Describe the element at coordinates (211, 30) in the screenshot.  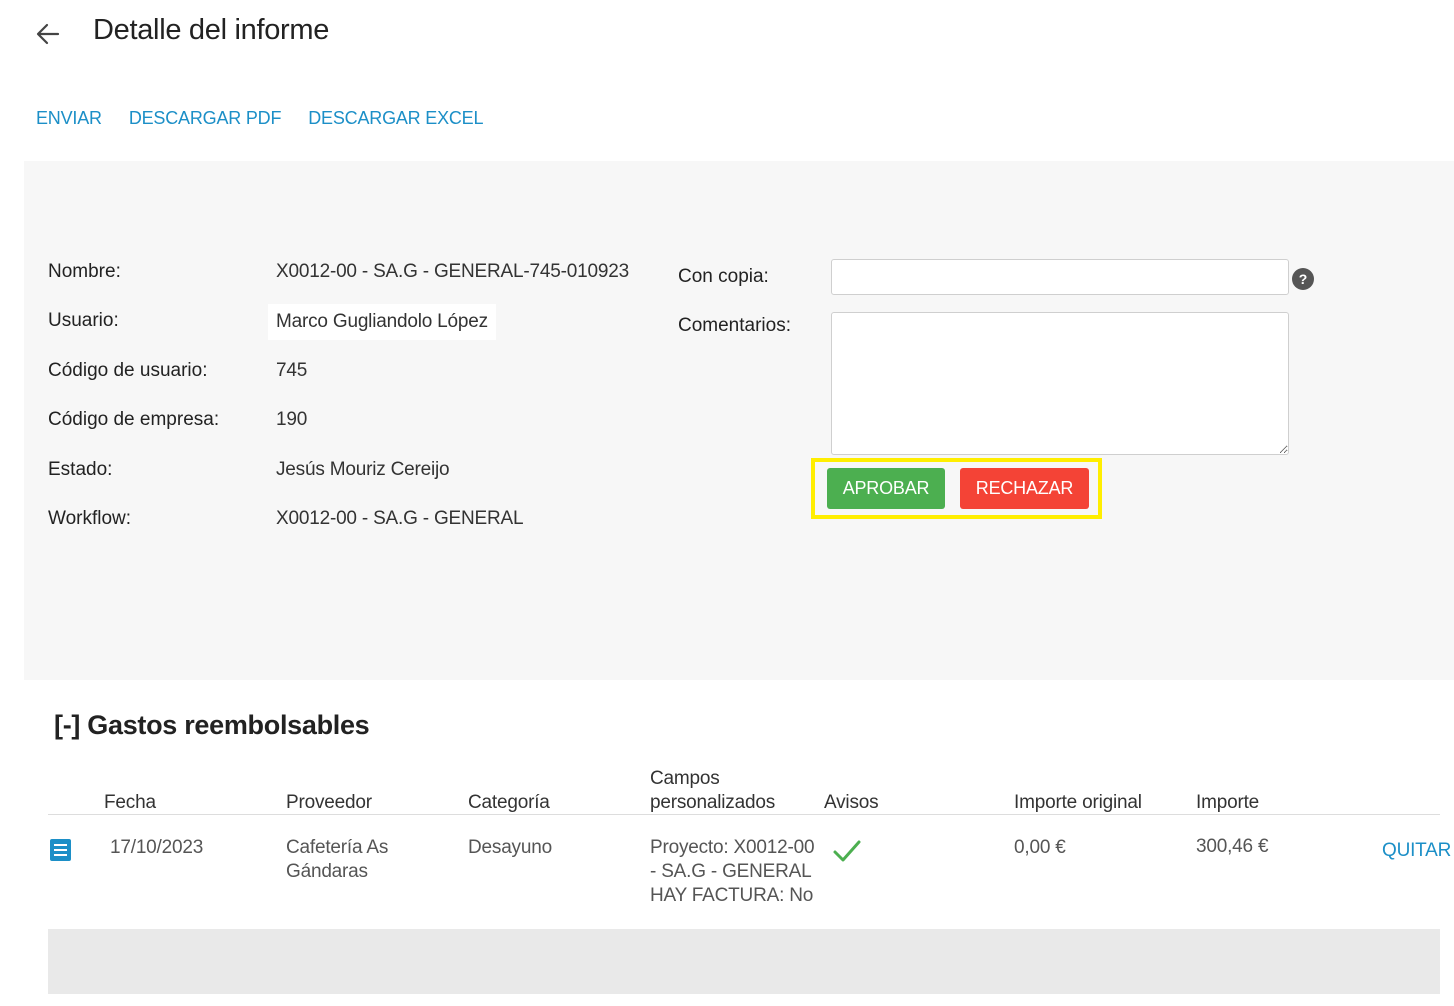
I see `page-title: Detalle del informe` at that location.